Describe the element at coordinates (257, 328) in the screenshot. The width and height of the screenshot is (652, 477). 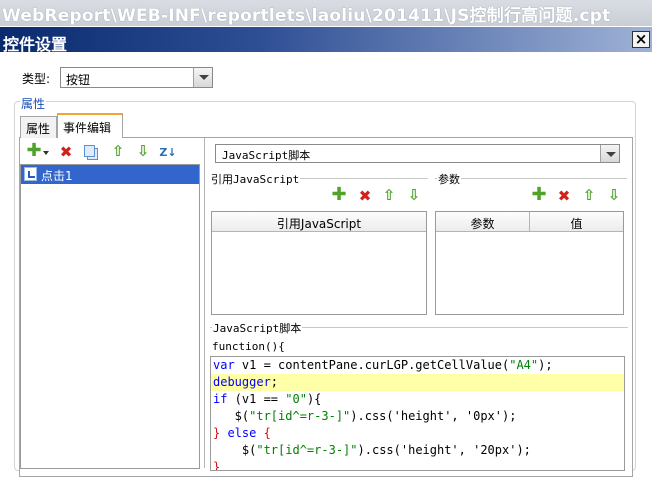
I see `script-section-label: JavaScript脚本` at that location.